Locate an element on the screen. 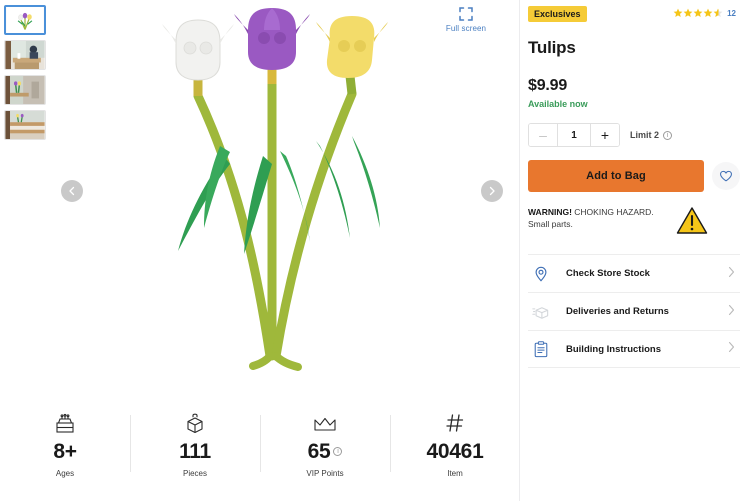 This screenshot has width=750, height=501. stat-ages-number: 8+ is located at coordinates (65, 451).